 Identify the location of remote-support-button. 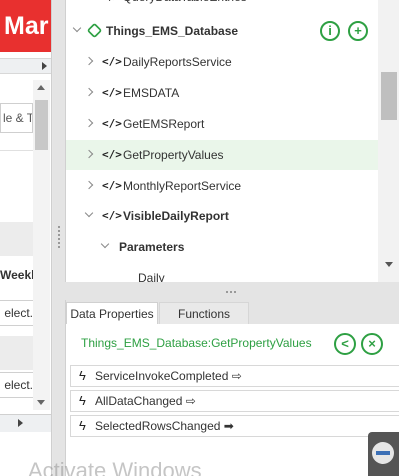
(383, 454).